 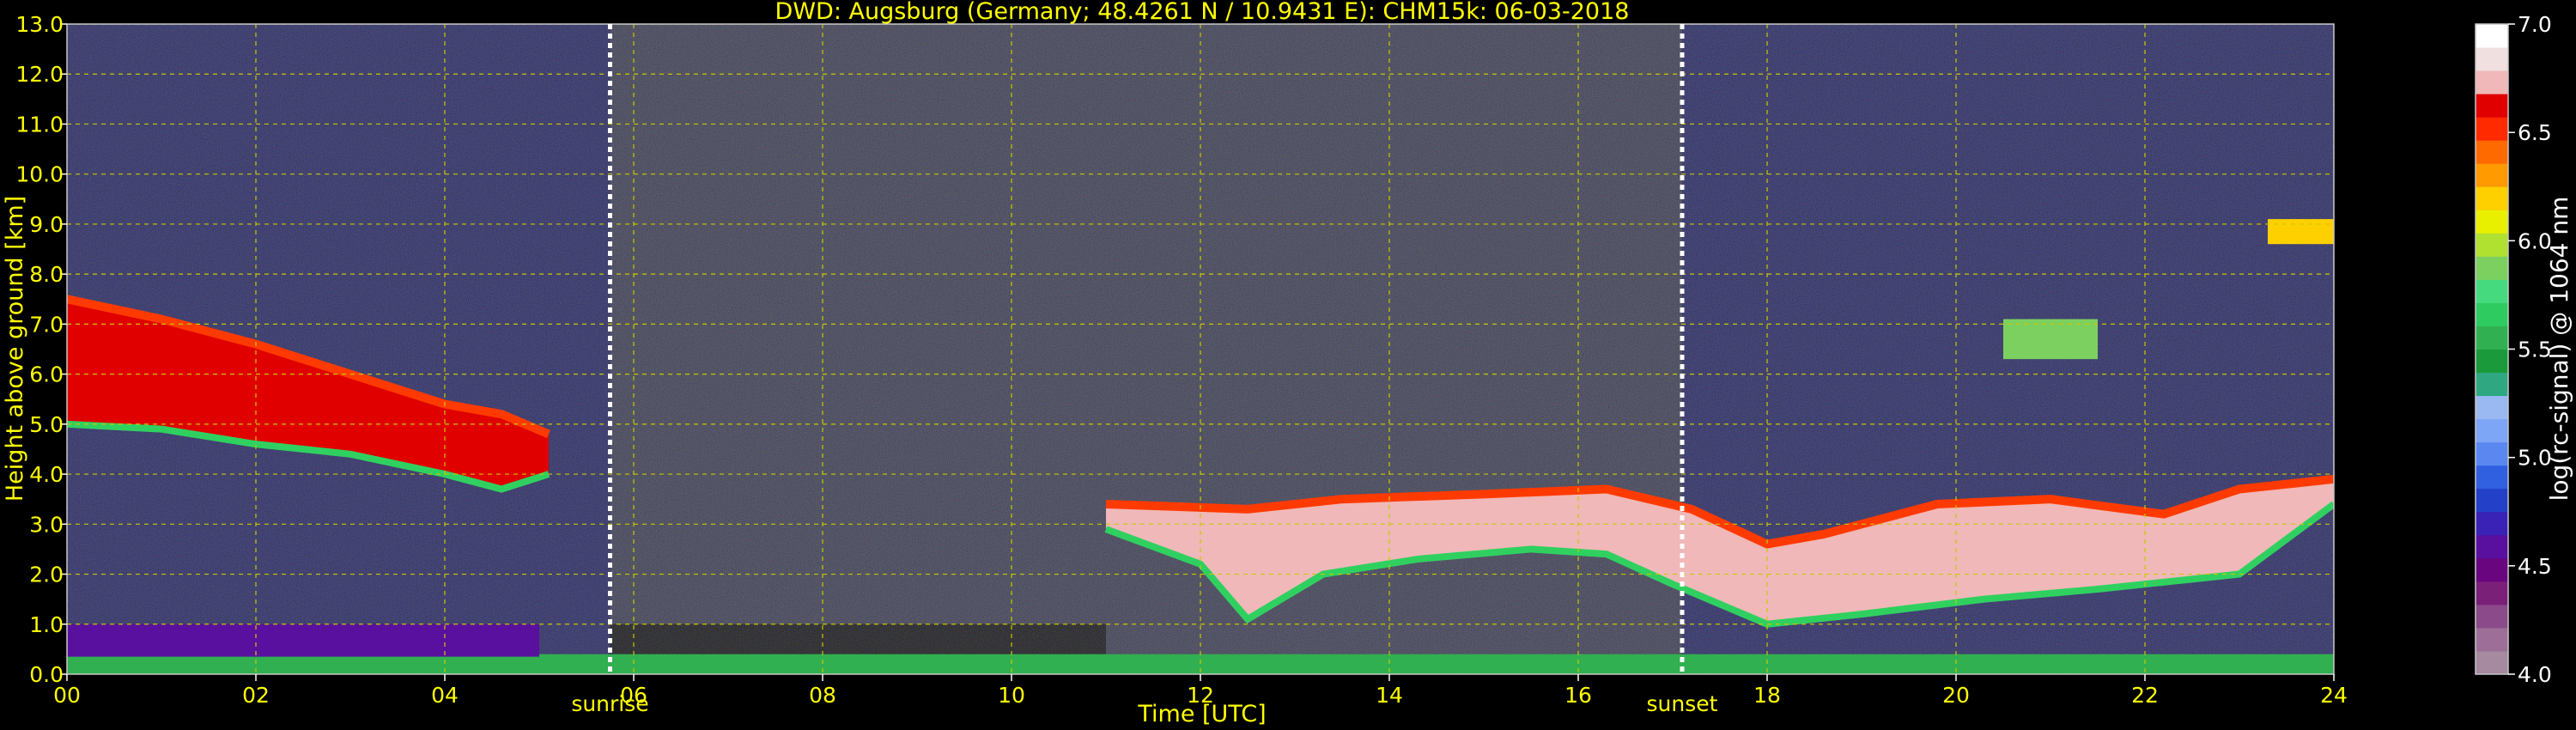 I want to click on y-tick-label: 13.0, so click(x=40, y=24).